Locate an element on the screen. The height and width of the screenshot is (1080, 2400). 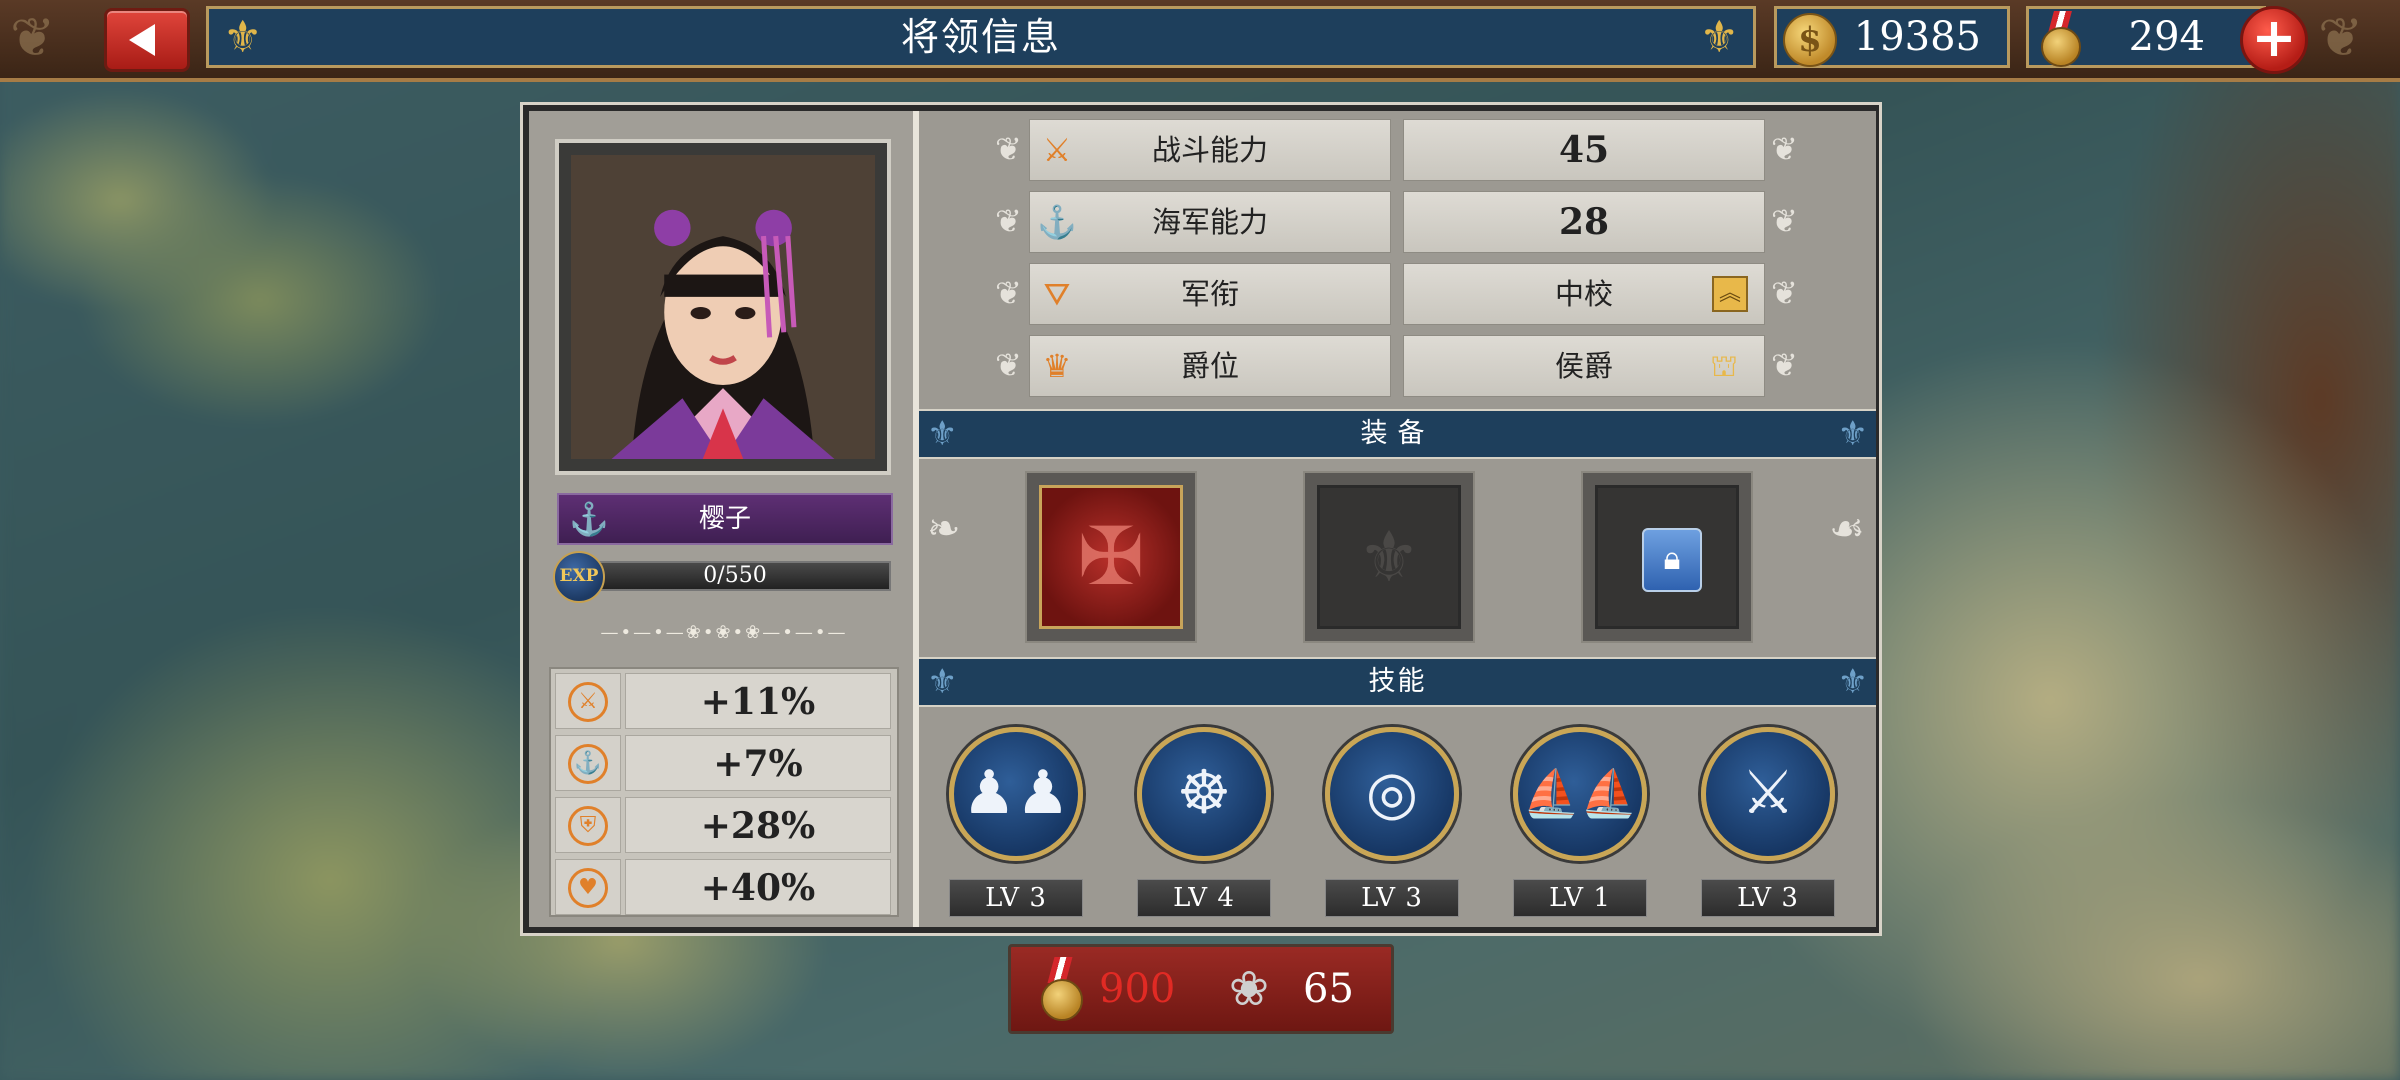
equipment-header: ⚜ 装备 ⚜ is located at coordinates (1397, 434).